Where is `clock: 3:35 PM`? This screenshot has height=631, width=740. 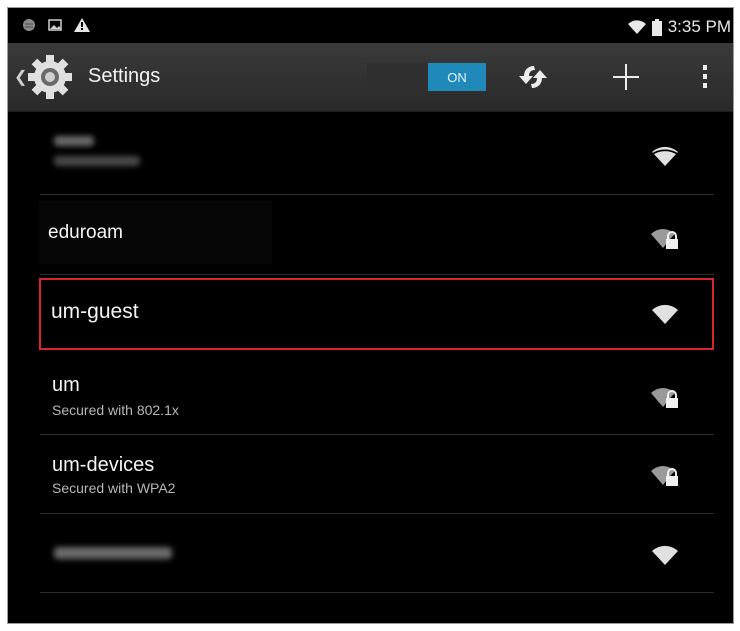
clock: 3:35 PM is located at coordinates (699, 26).